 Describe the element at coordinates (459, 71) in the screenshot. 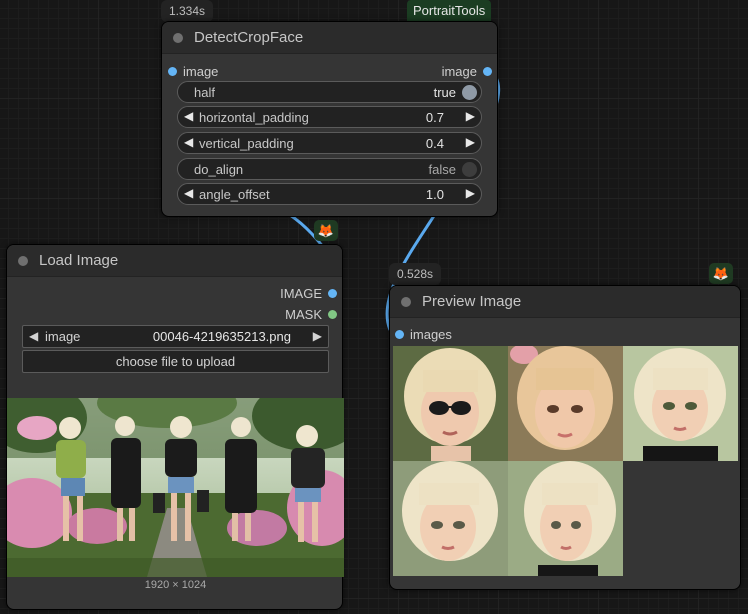

I see `output-label: image` at that location.